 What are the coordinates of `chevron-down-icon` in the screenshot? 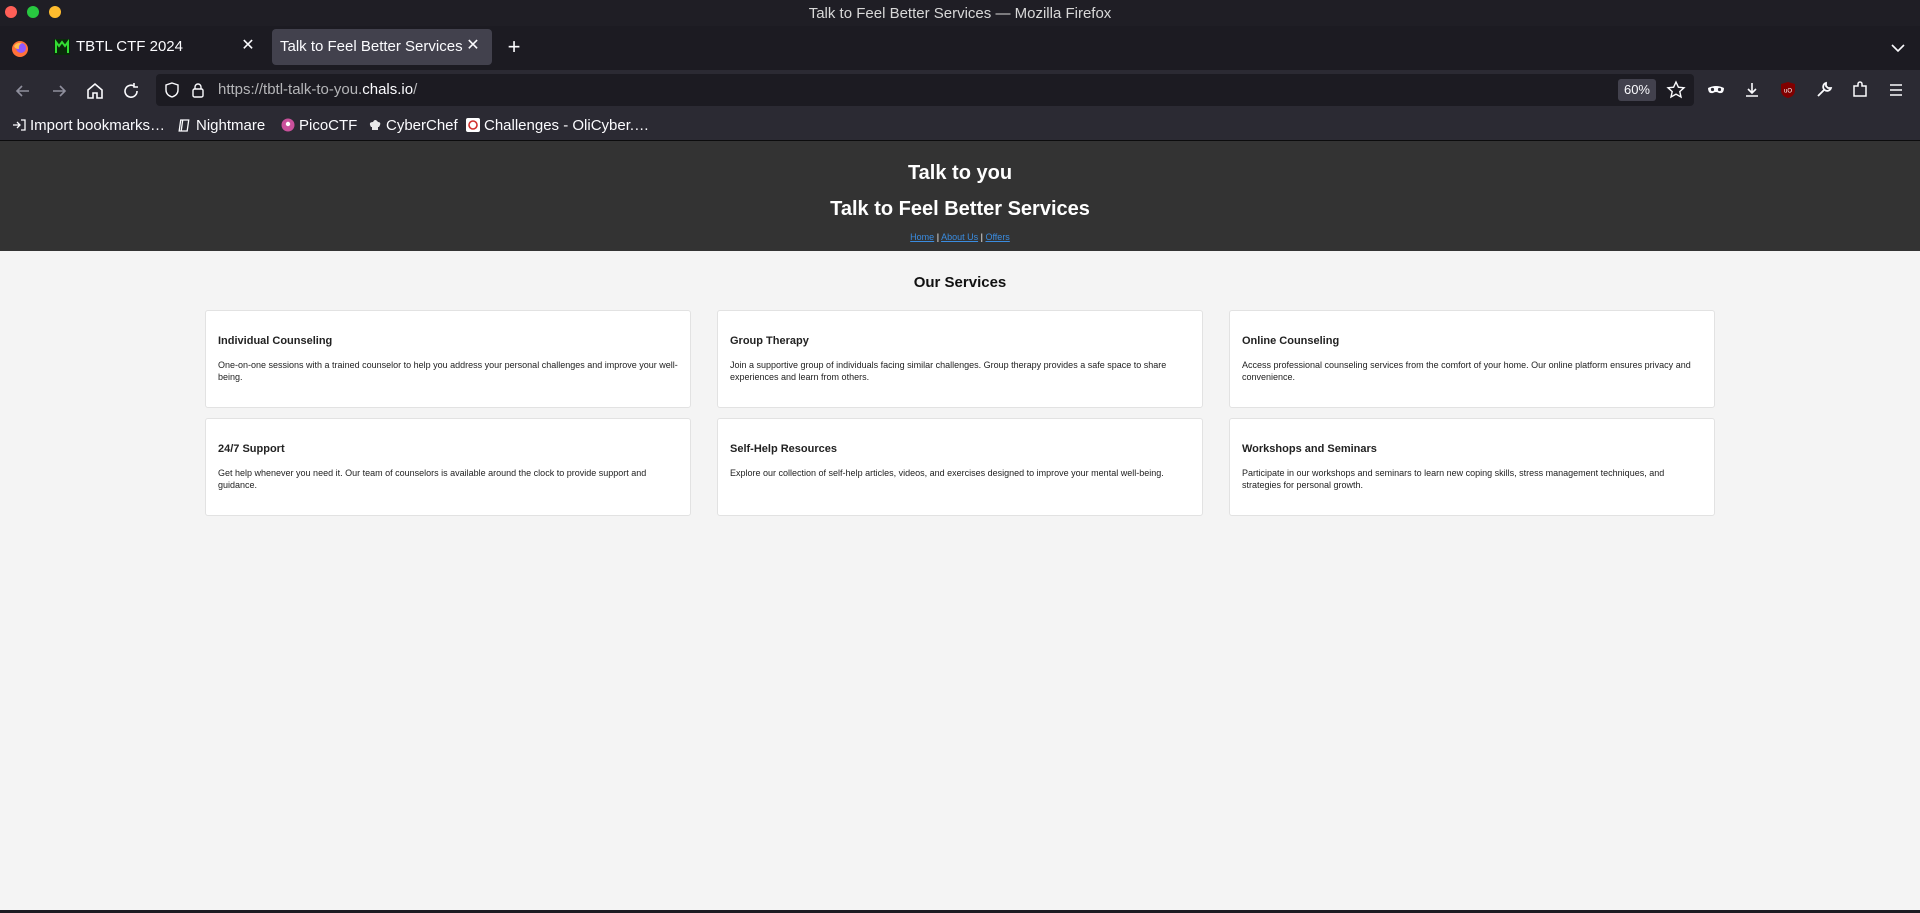 It's located at (1898, 48).